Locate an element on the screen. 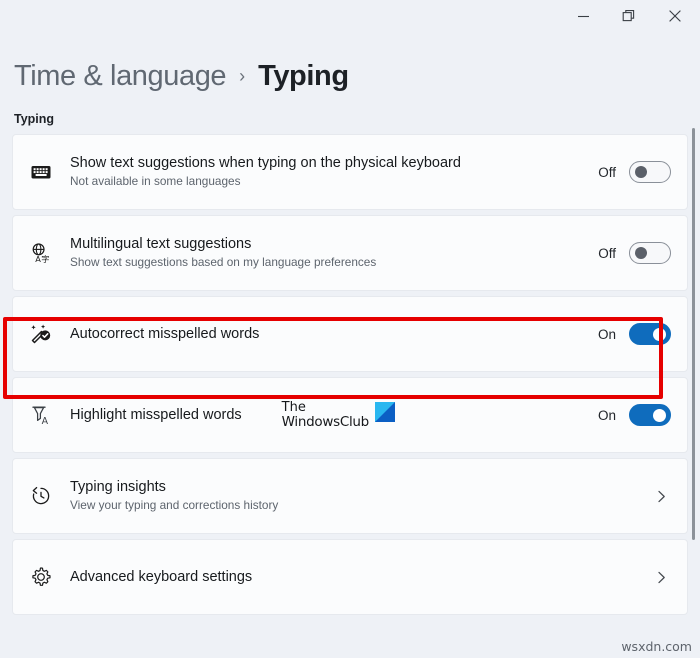  windowsclub-watermark: The WindowsClub is located at coordinates (338, 414).